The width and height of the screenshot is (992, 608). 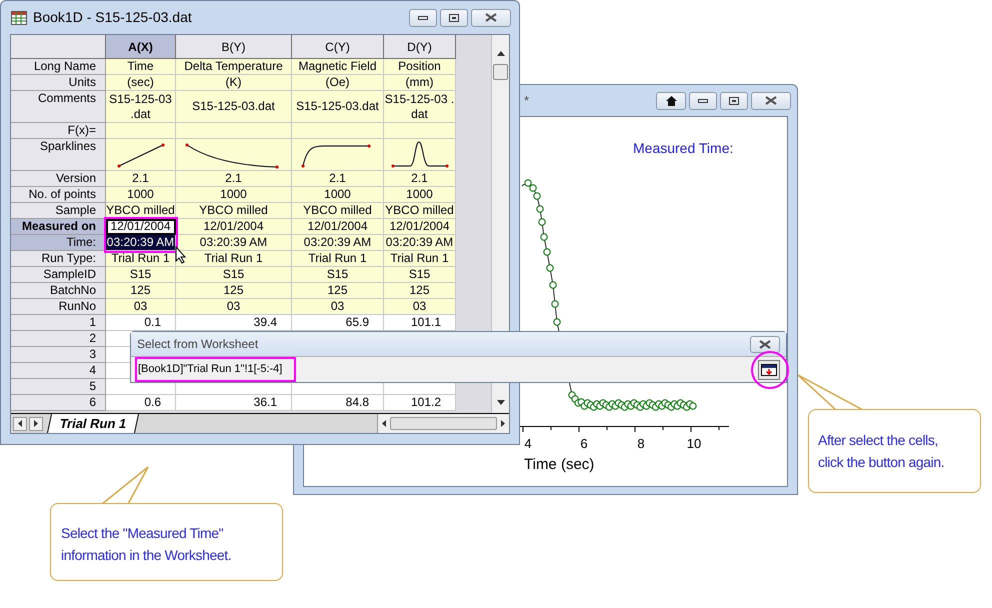 I want to click on cursor-icon, so click(x=181, y=255).